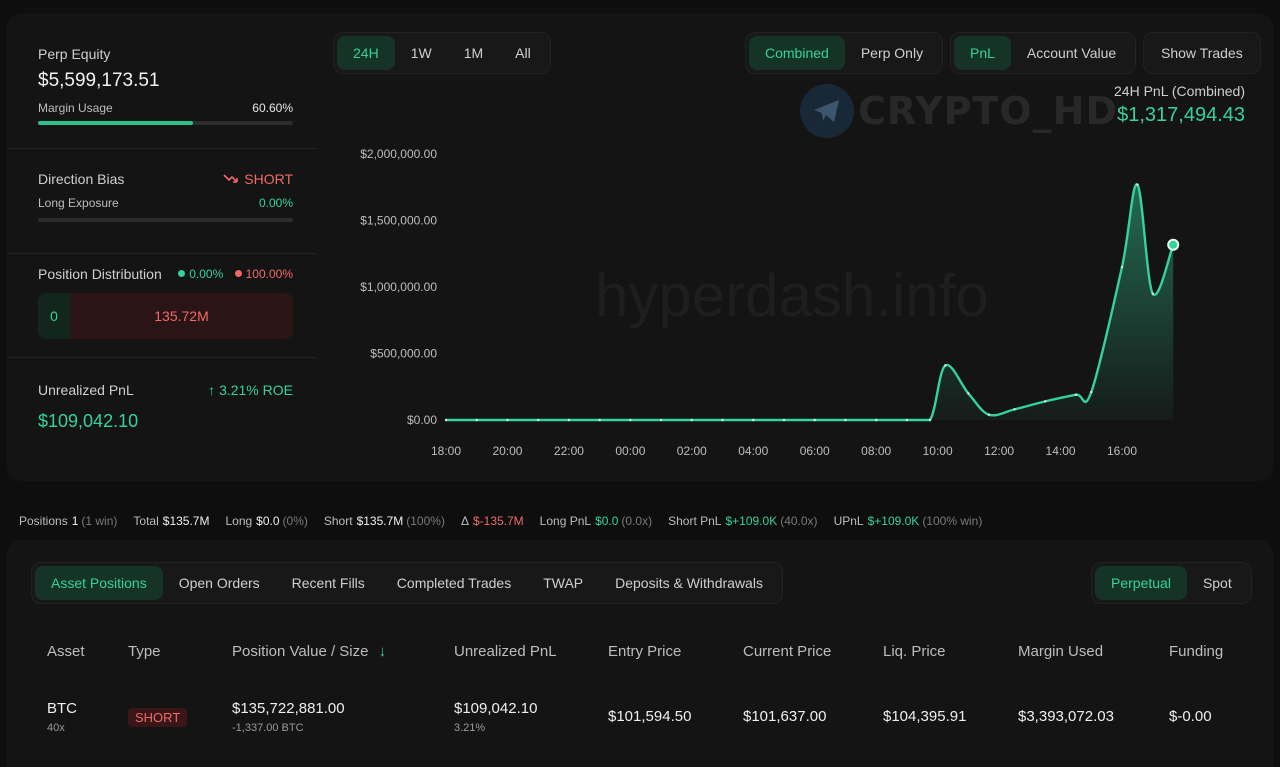 The width and height of the screenshot is (1280, 767). Describe the element at coordinates (1181, 115) in the screenshot. I see `pnl-summary-value: $1,317,494.43` at that location.